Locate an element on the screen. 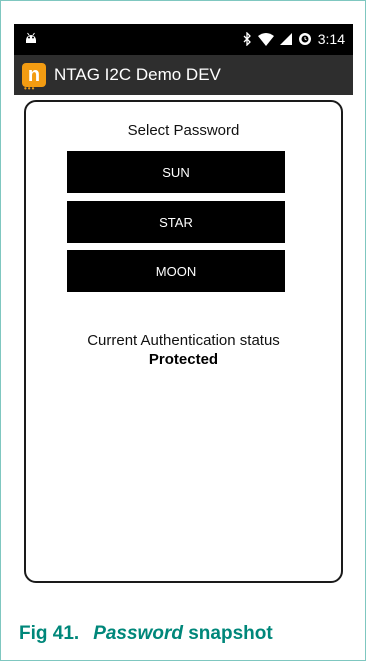 The image size is (366, 661). figure-number: Fig 41. is located at coordinates (49, 633).